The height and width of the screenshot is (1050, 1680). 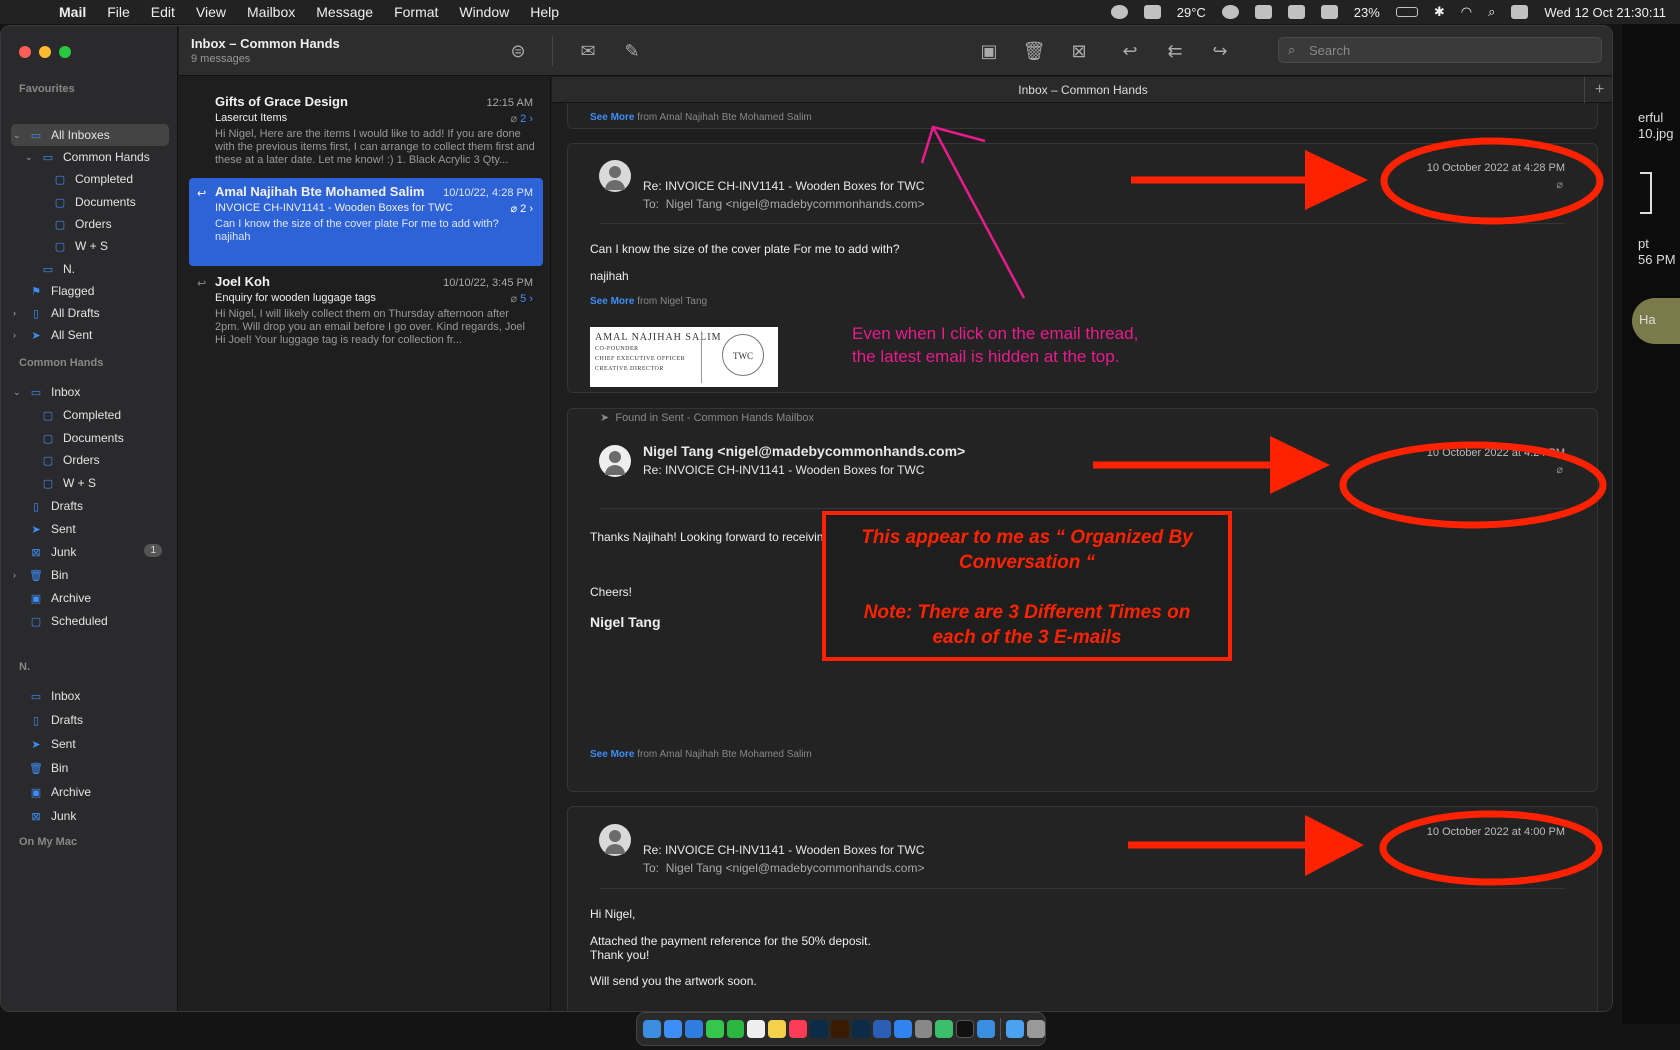 What do you see at coordinates (1175, 51) in the screenshot?
I see `reply-all-icon: ⇇` at bounding box center [1175, 51].